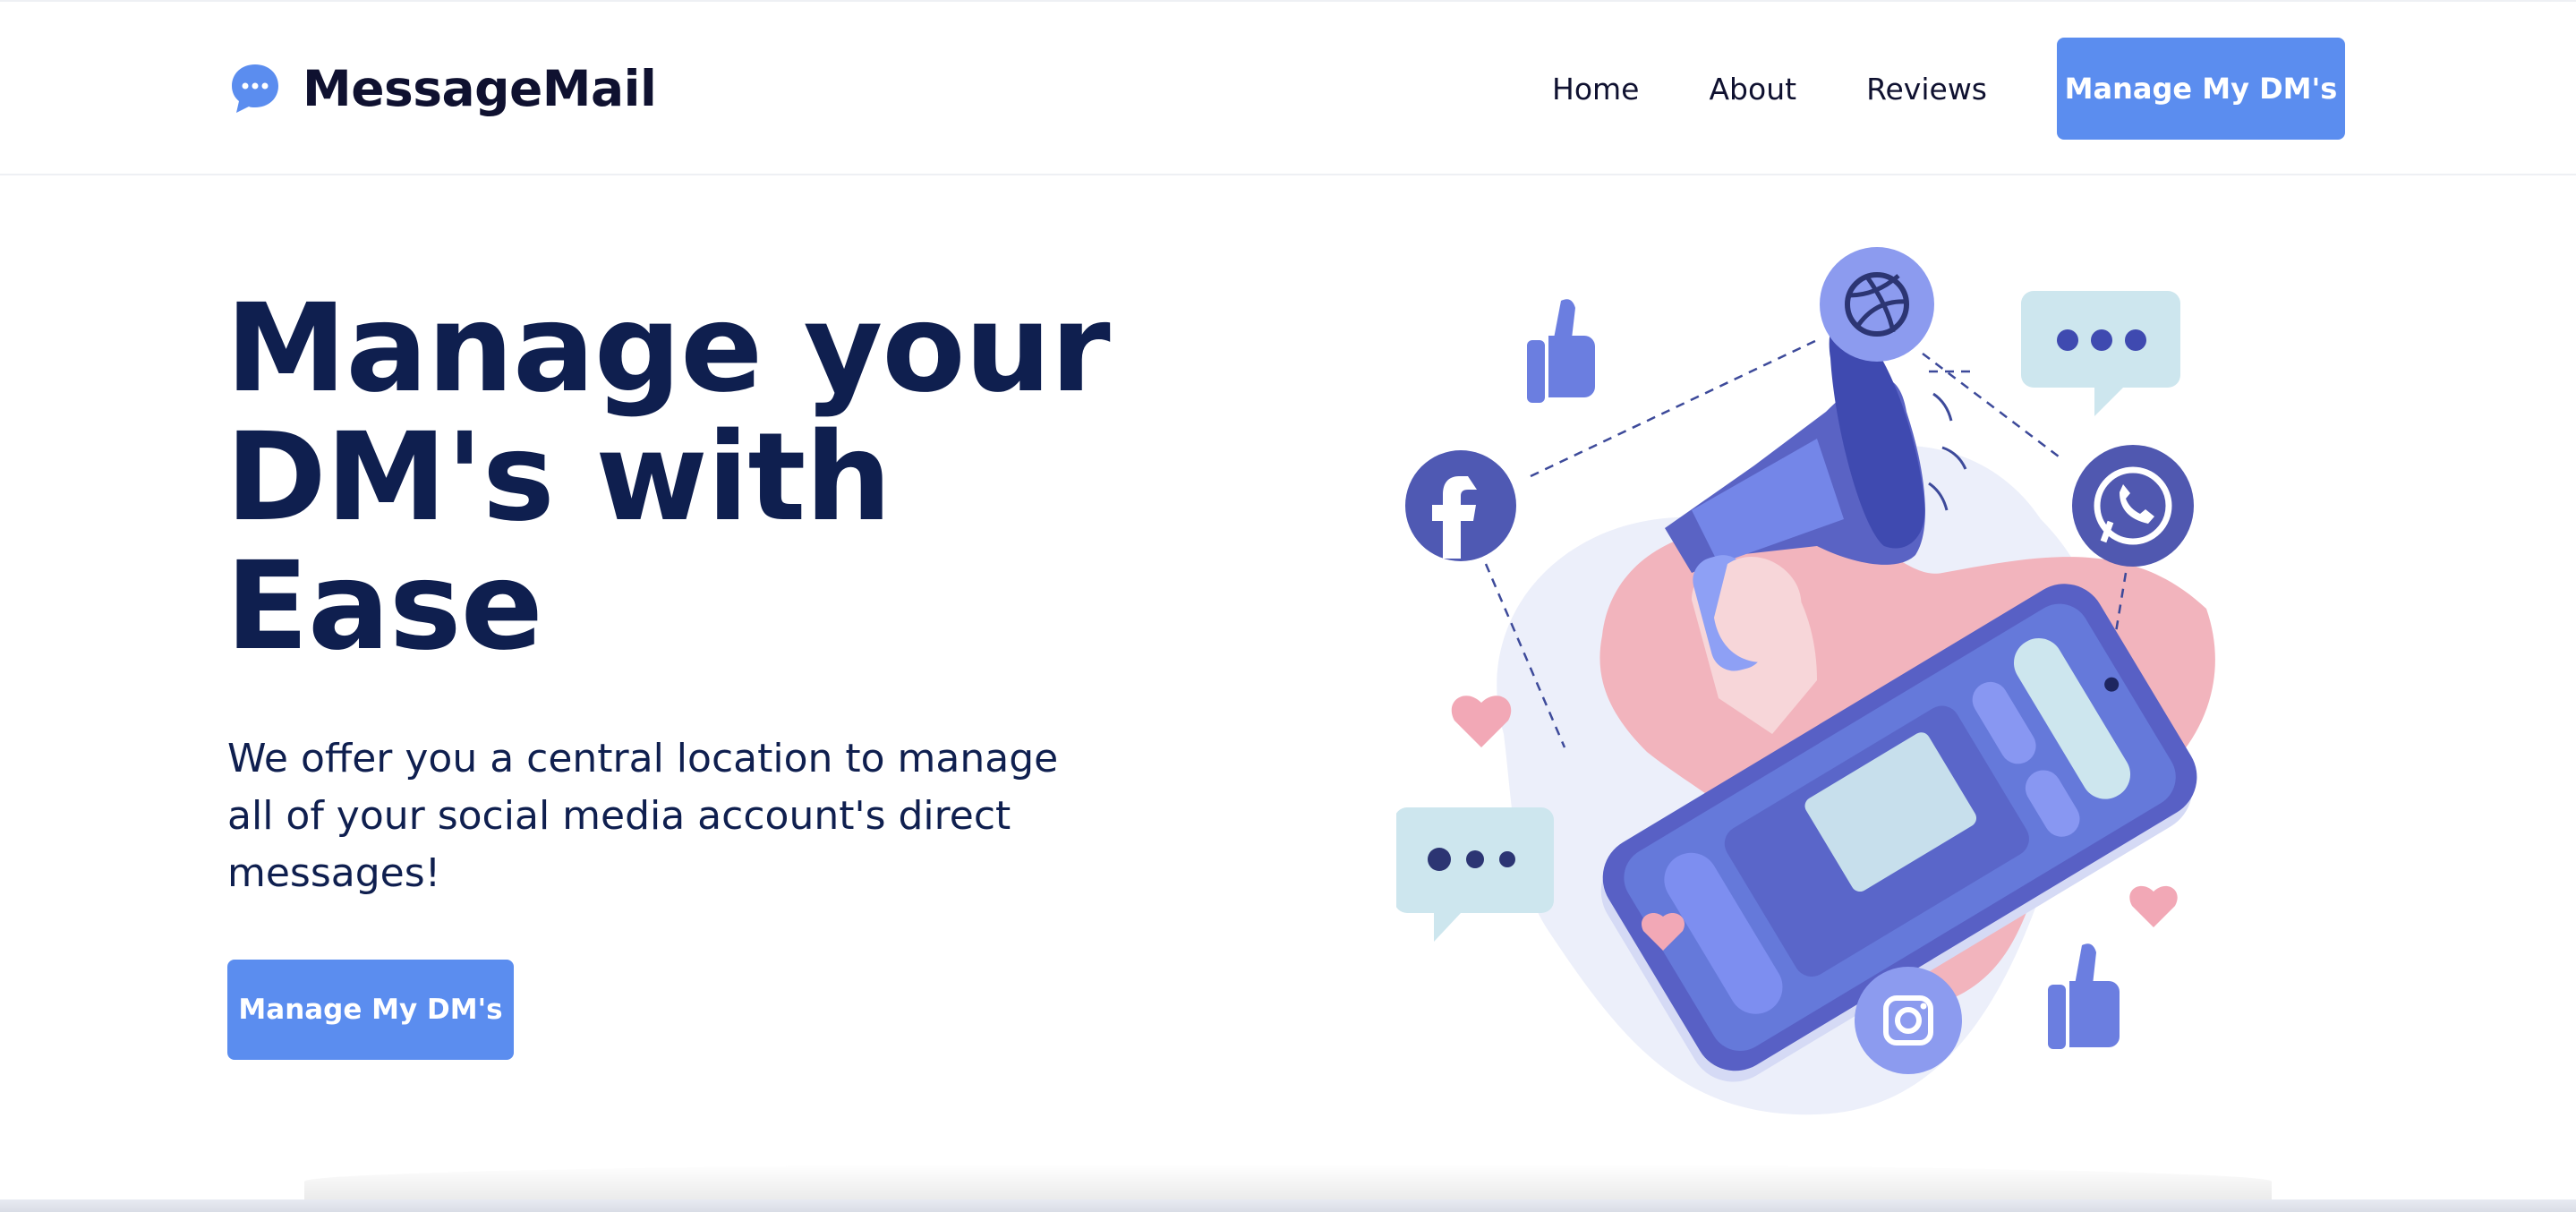 This screenshot has width=2576, height=1212. What do you see at coordinates (370, 1010) in the screenshot?
I see `hero-manage-dms-button: Manage My DM's` at bounding box center [370, 1010].